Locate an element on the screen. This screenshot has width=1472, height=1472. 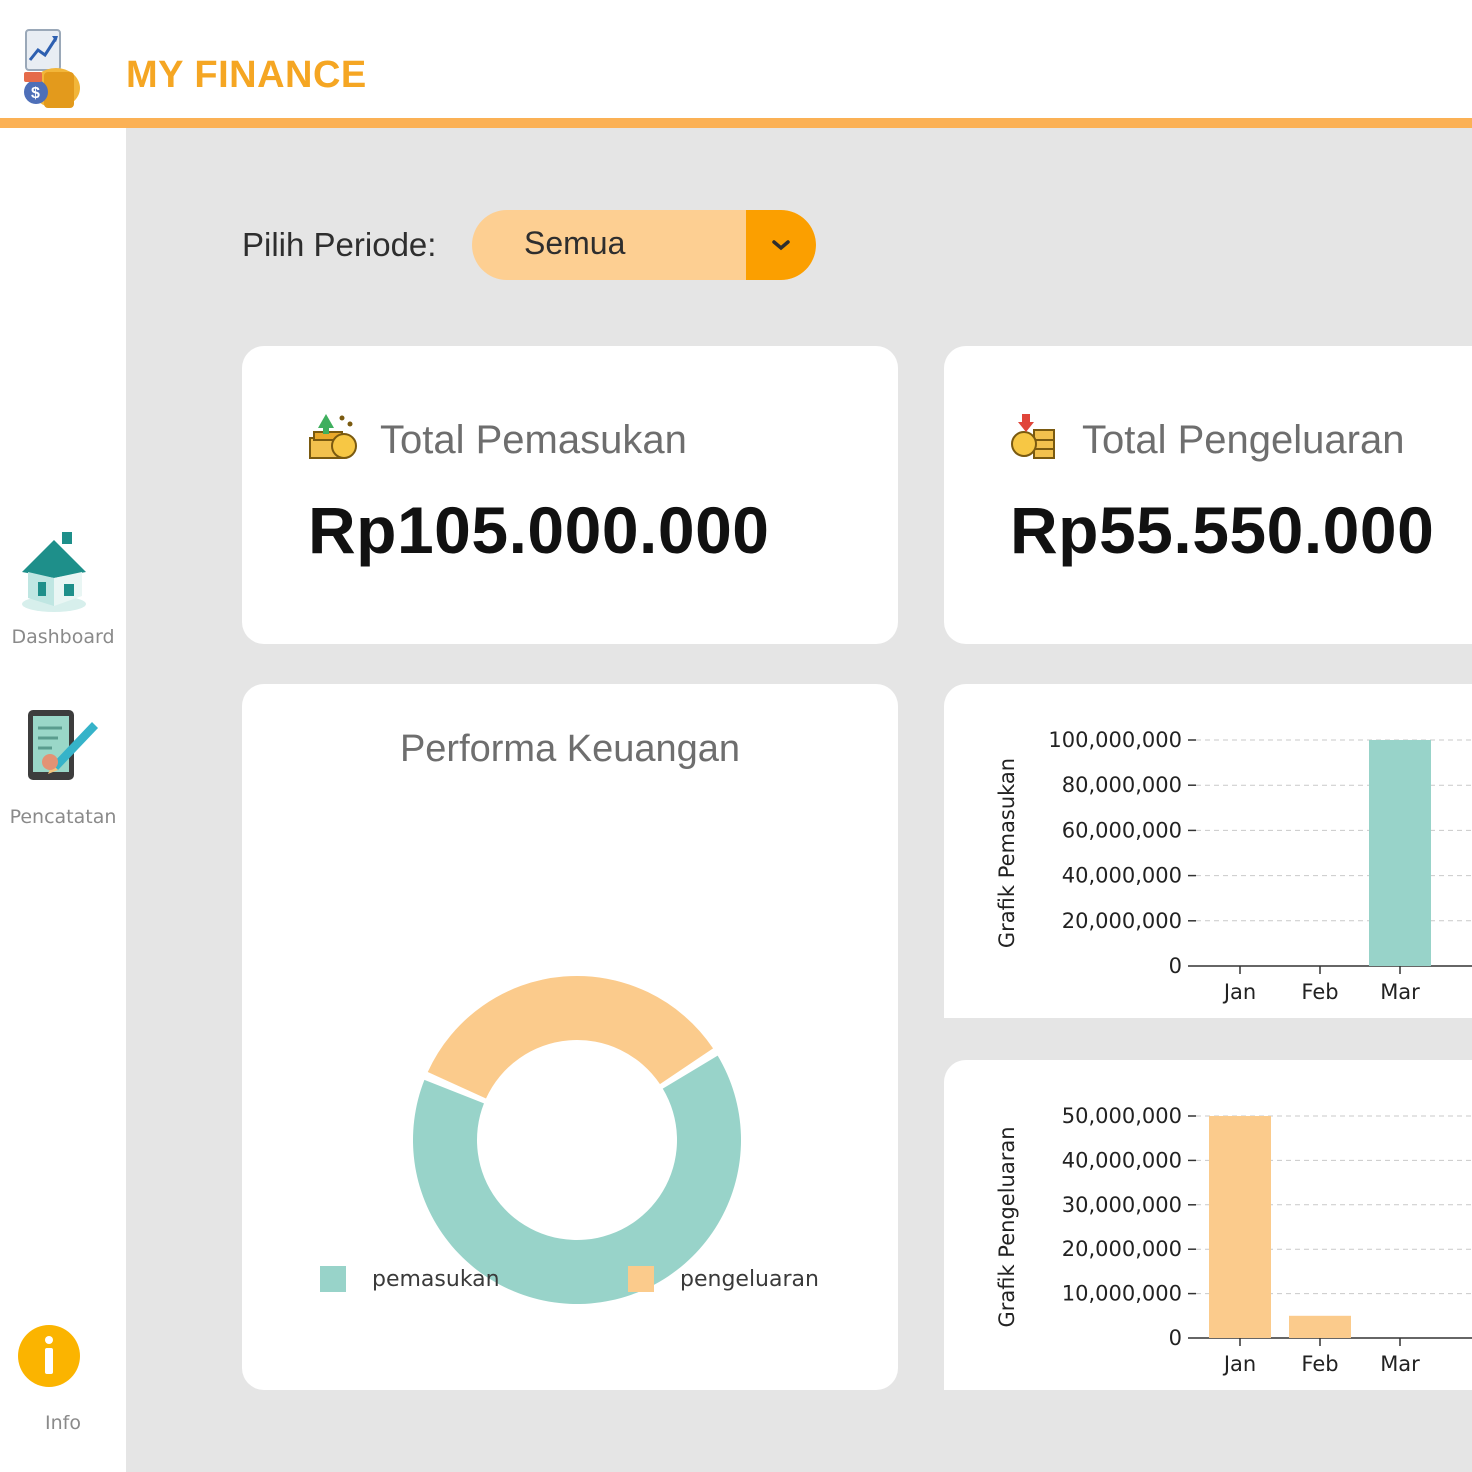
header: $ MY FINANCE is located at coordinates (736, 60).